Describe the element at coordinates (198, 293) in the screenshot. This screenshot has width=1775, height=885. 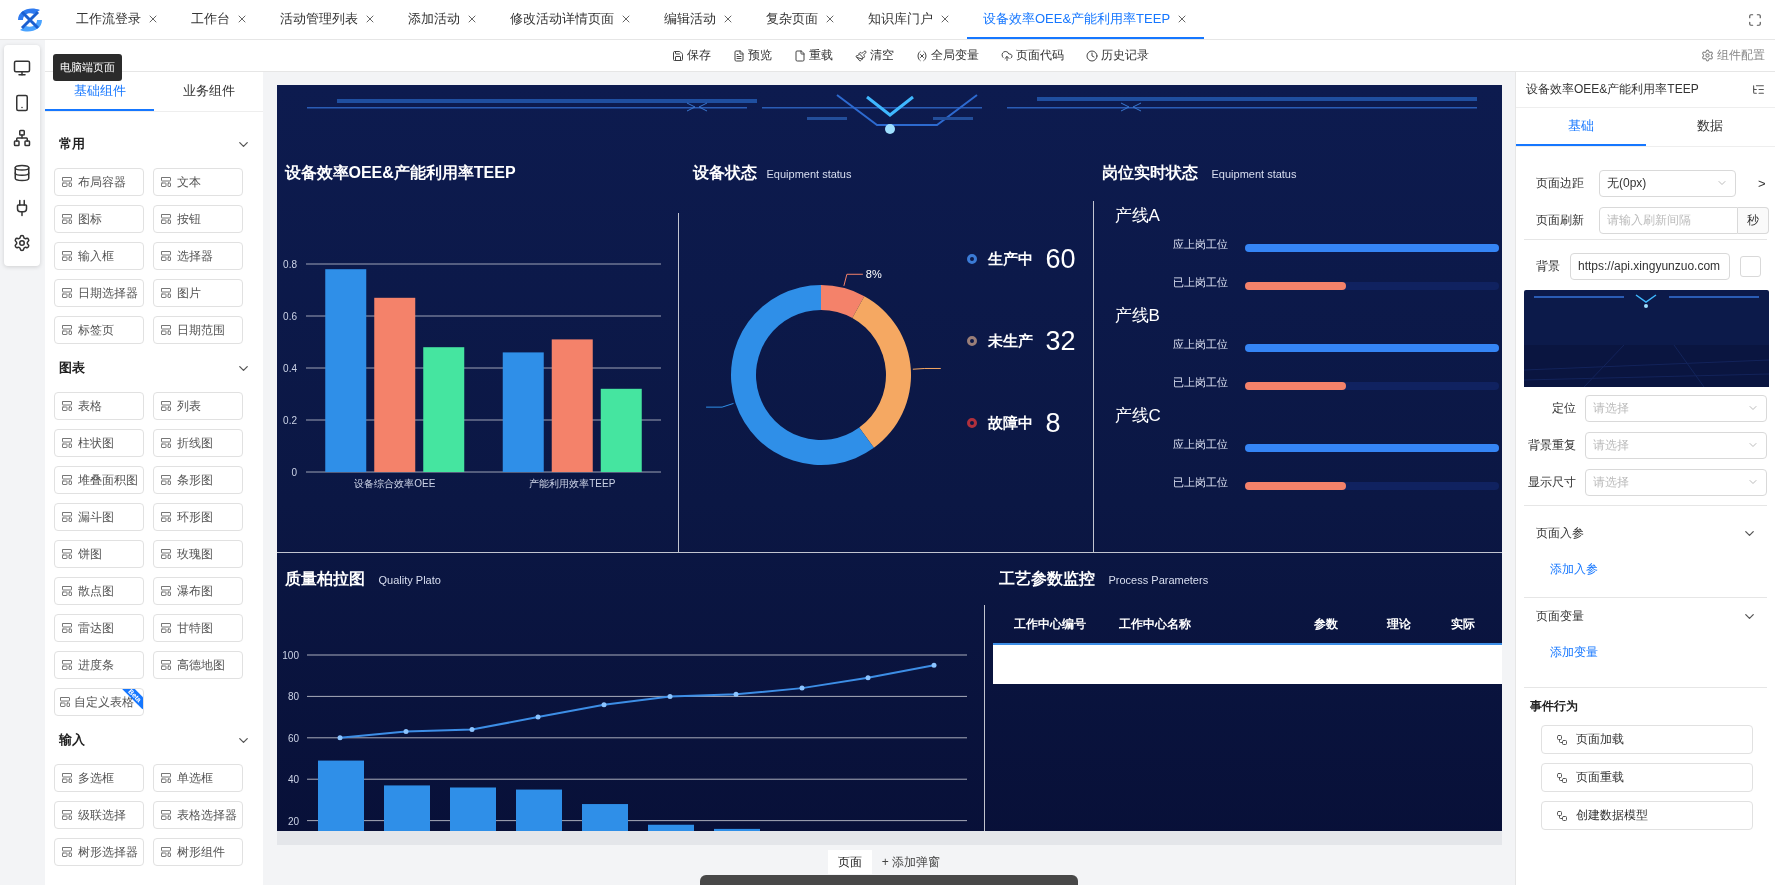
I see `component-item: 图片` at that location.